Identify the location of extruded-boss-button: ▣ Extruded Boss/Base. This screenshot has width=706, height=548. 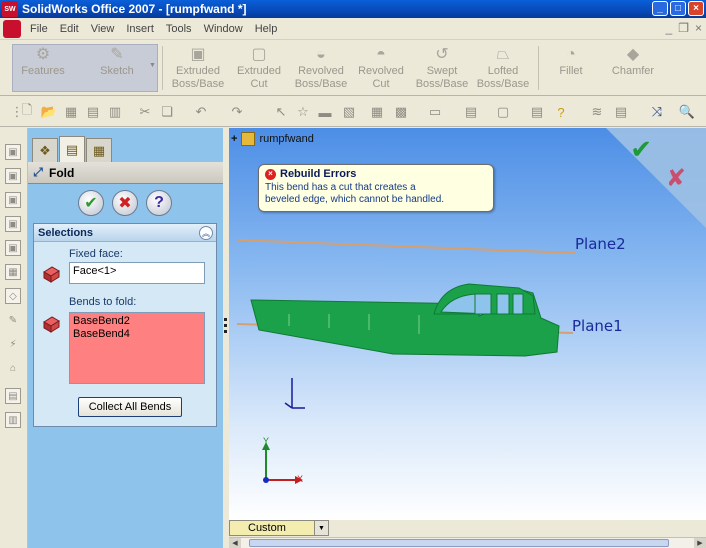
(198, 68).